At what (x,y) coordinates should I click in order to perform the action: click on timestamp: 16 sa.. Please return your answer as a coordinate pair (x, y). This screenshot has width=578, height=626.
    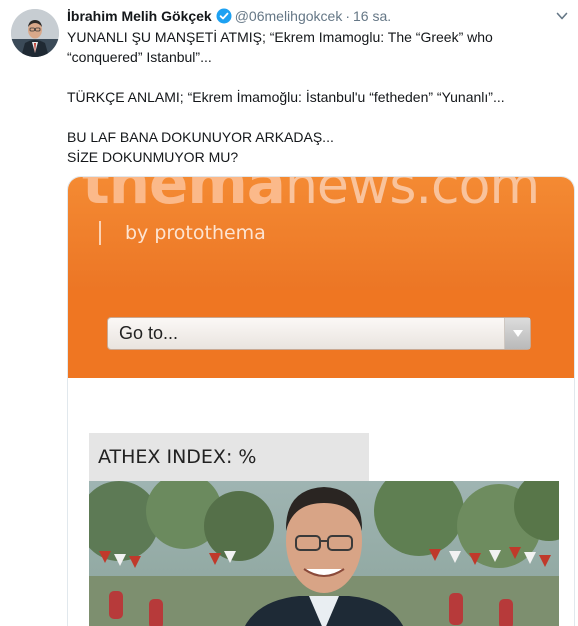
    Looking at the image, I should click on (372, 16).